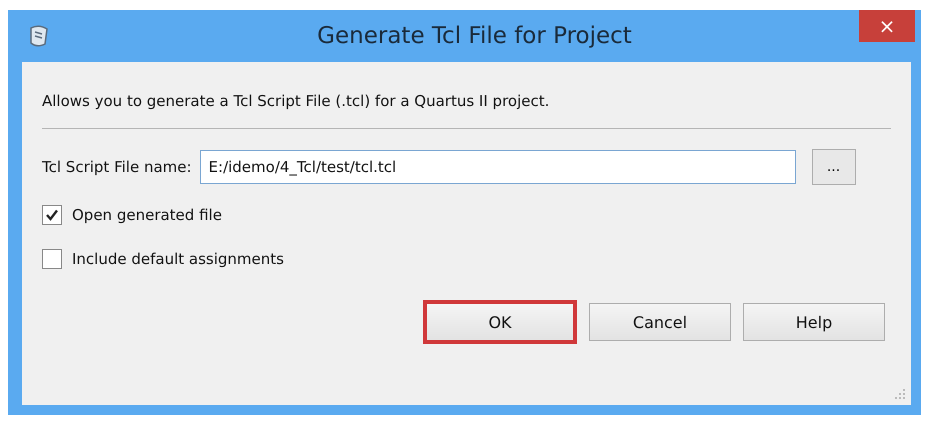  I want to click on checkbox-label: Include default assignments, so click(178, 259).